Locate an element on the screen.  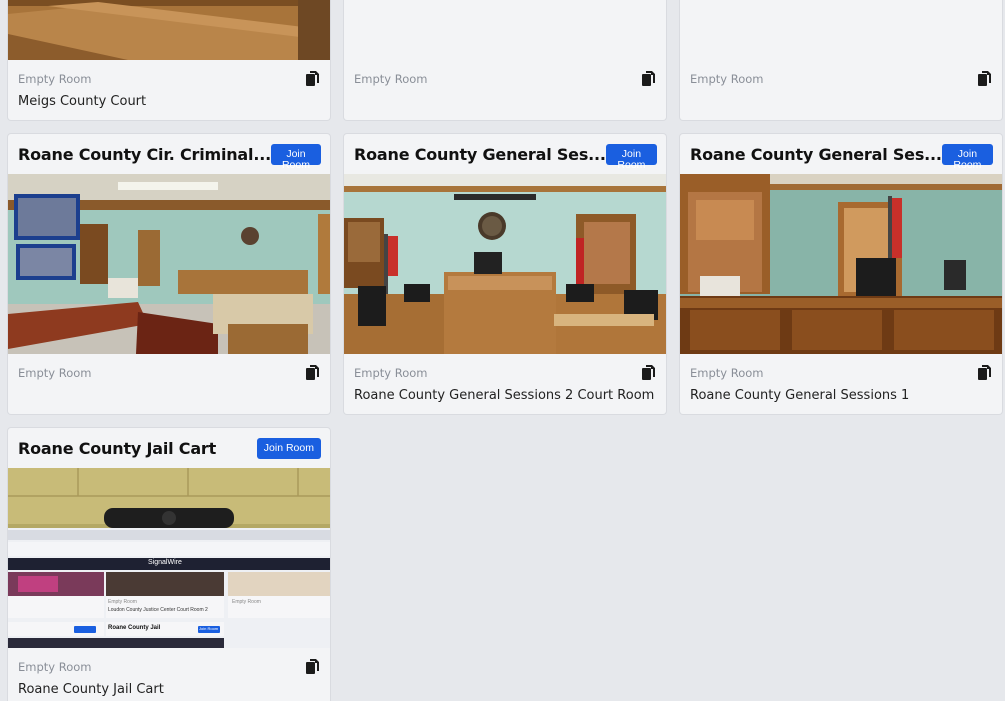
screen-join-button: Join Room is located at coordinates (209, 628).